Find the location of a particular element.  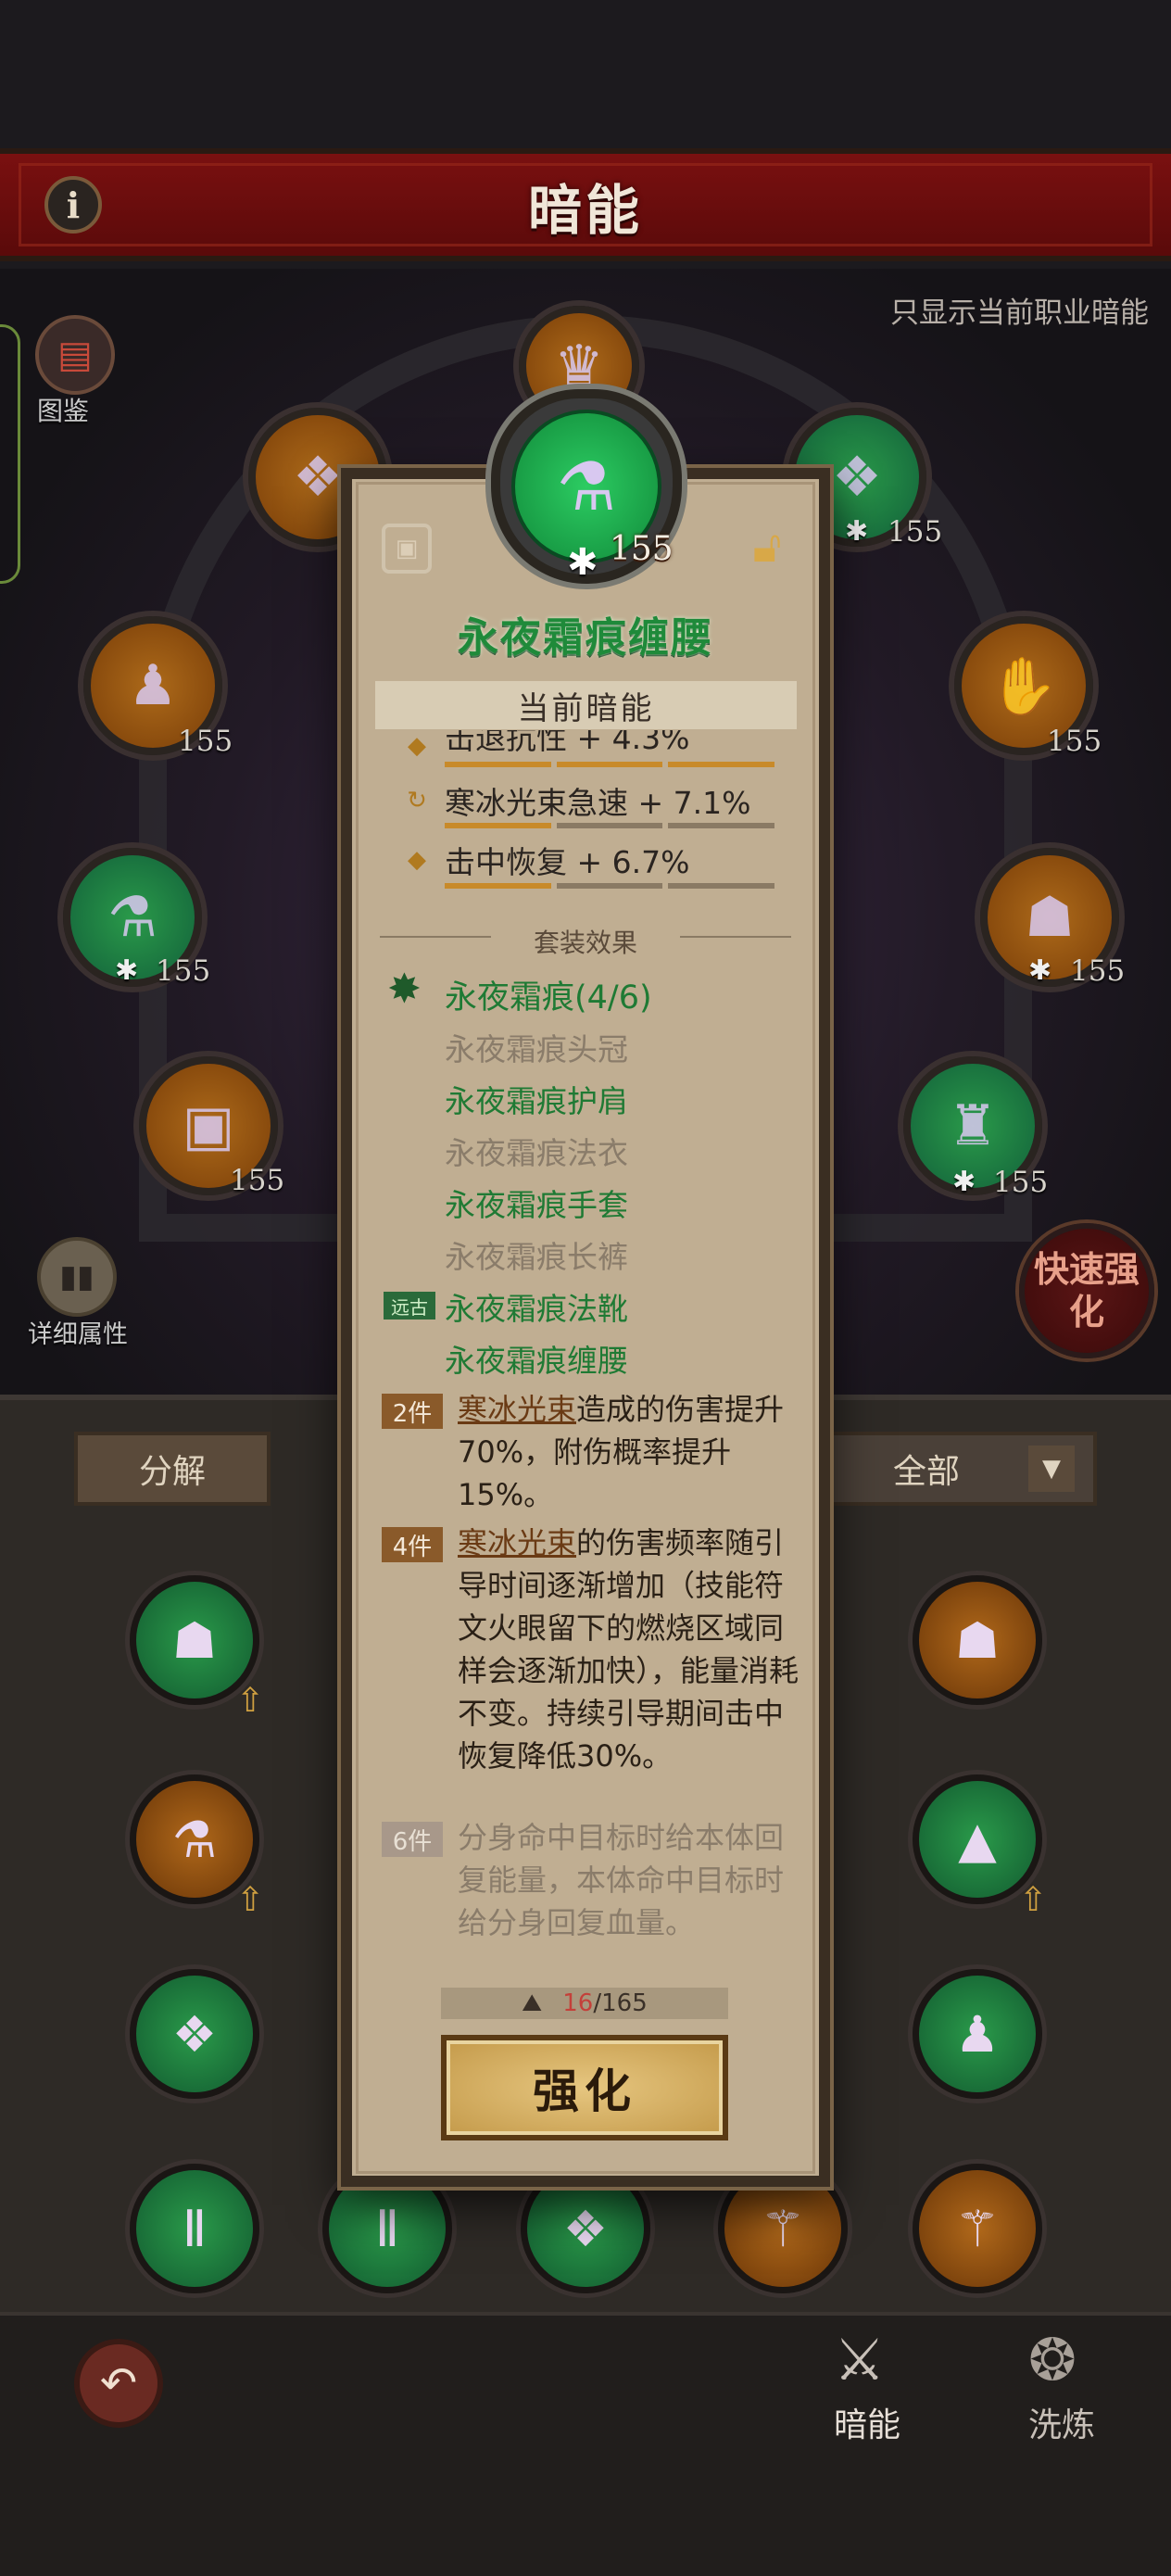

set-piece: 永夜霜痕手套 is located at coordinates (536, 1205).